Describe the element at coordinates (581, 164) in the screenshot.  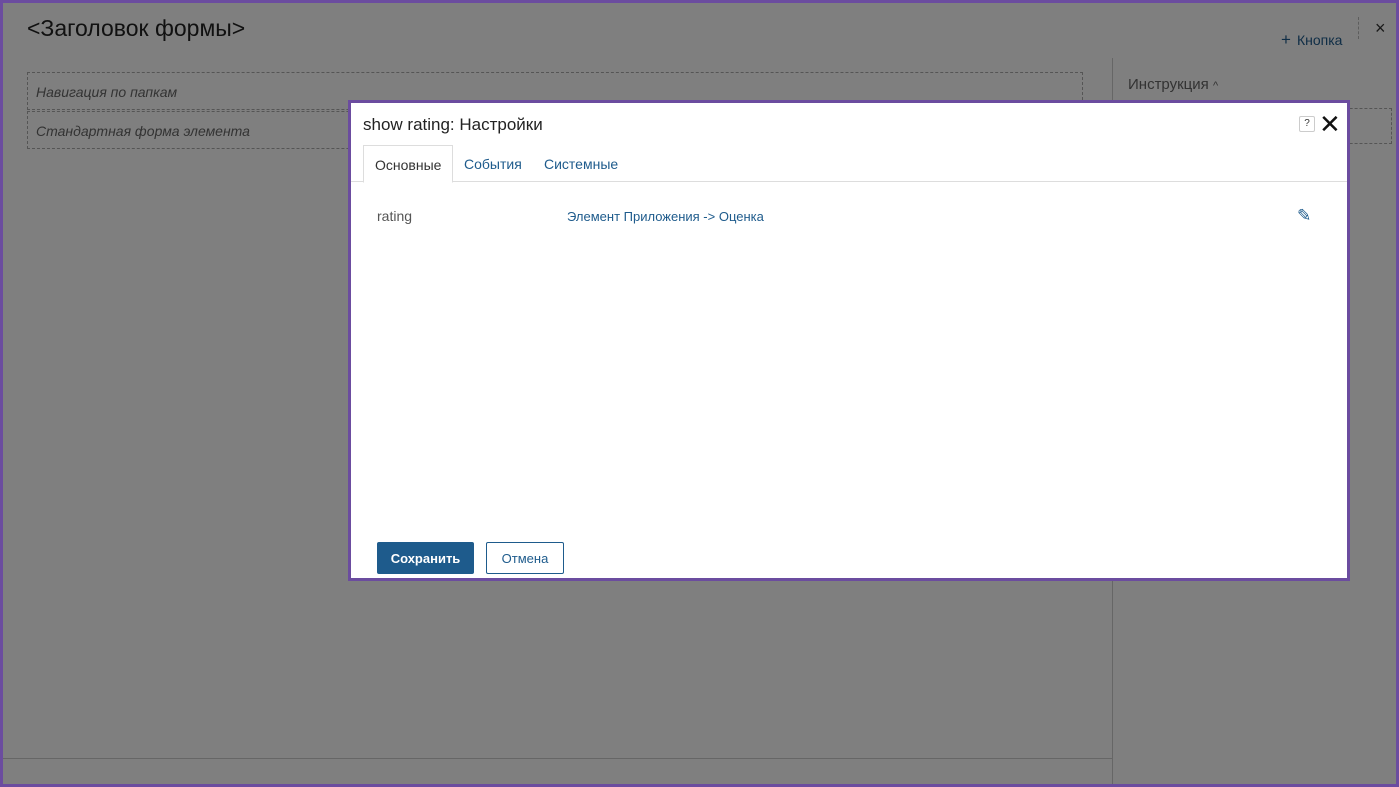
I see `tab-system: Системные` at that location.